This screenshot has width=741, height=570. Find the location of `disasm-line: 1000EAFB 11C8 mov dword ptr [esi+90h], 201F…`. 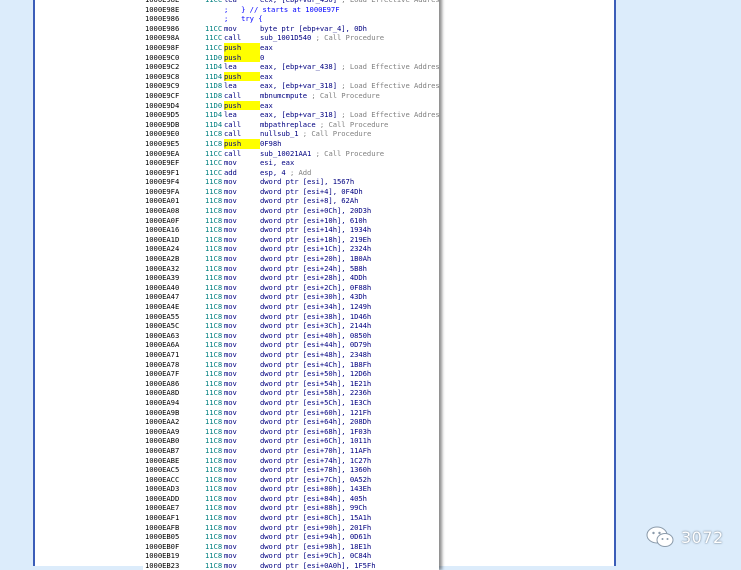

disasm-line: 1000EAFB 11C8 mov dword ptr [esi+90h], 201F… is located at coordinates (292, 528).